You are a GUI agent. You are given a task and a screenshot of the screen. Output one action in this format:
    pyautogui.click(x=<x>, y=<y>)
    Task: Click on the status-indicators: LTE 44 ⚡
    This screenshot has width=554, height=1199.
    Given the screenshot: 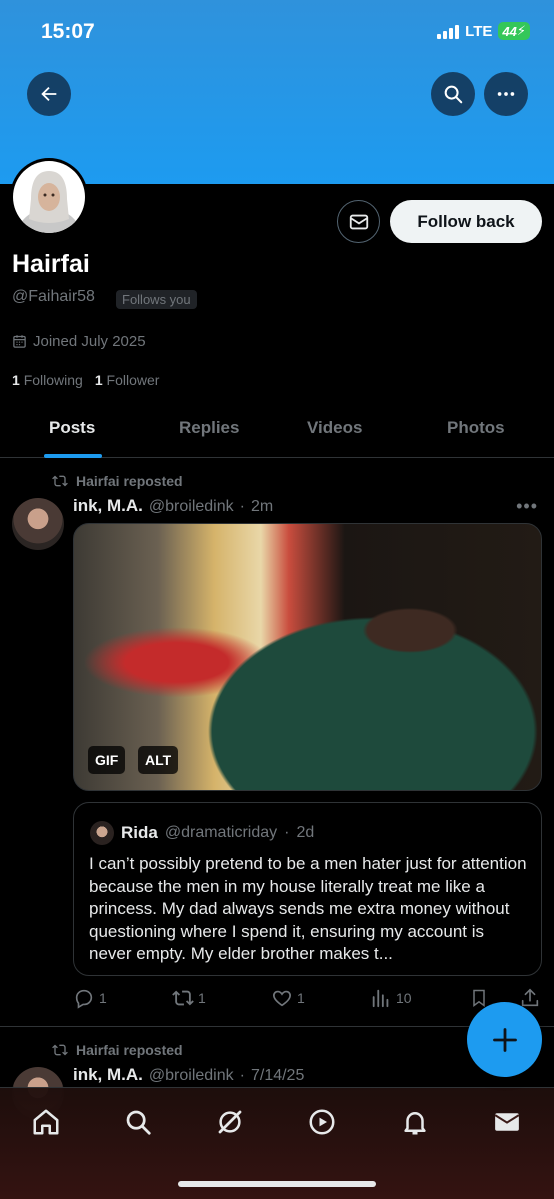 What is the action you would take?
    pyautogui.click(x=483, y=31)
    